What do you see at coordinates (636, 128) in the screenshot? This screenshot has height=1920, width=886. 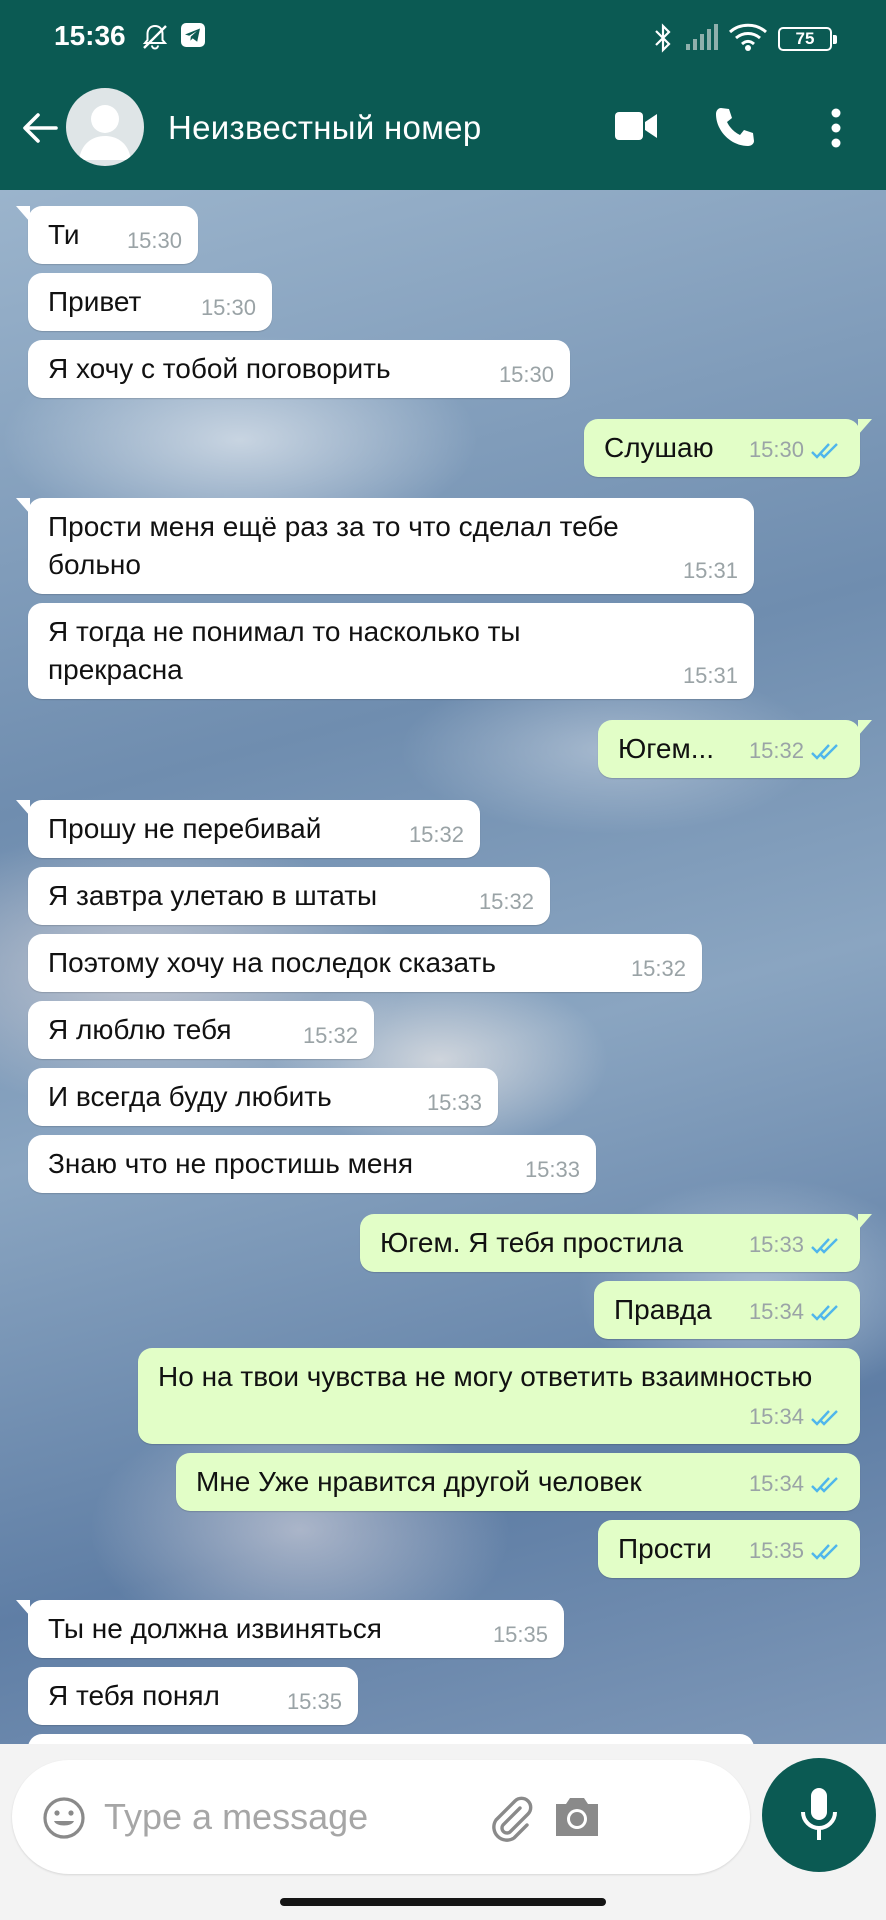 I see `video-call-icon` at bounding box center [636, 128].